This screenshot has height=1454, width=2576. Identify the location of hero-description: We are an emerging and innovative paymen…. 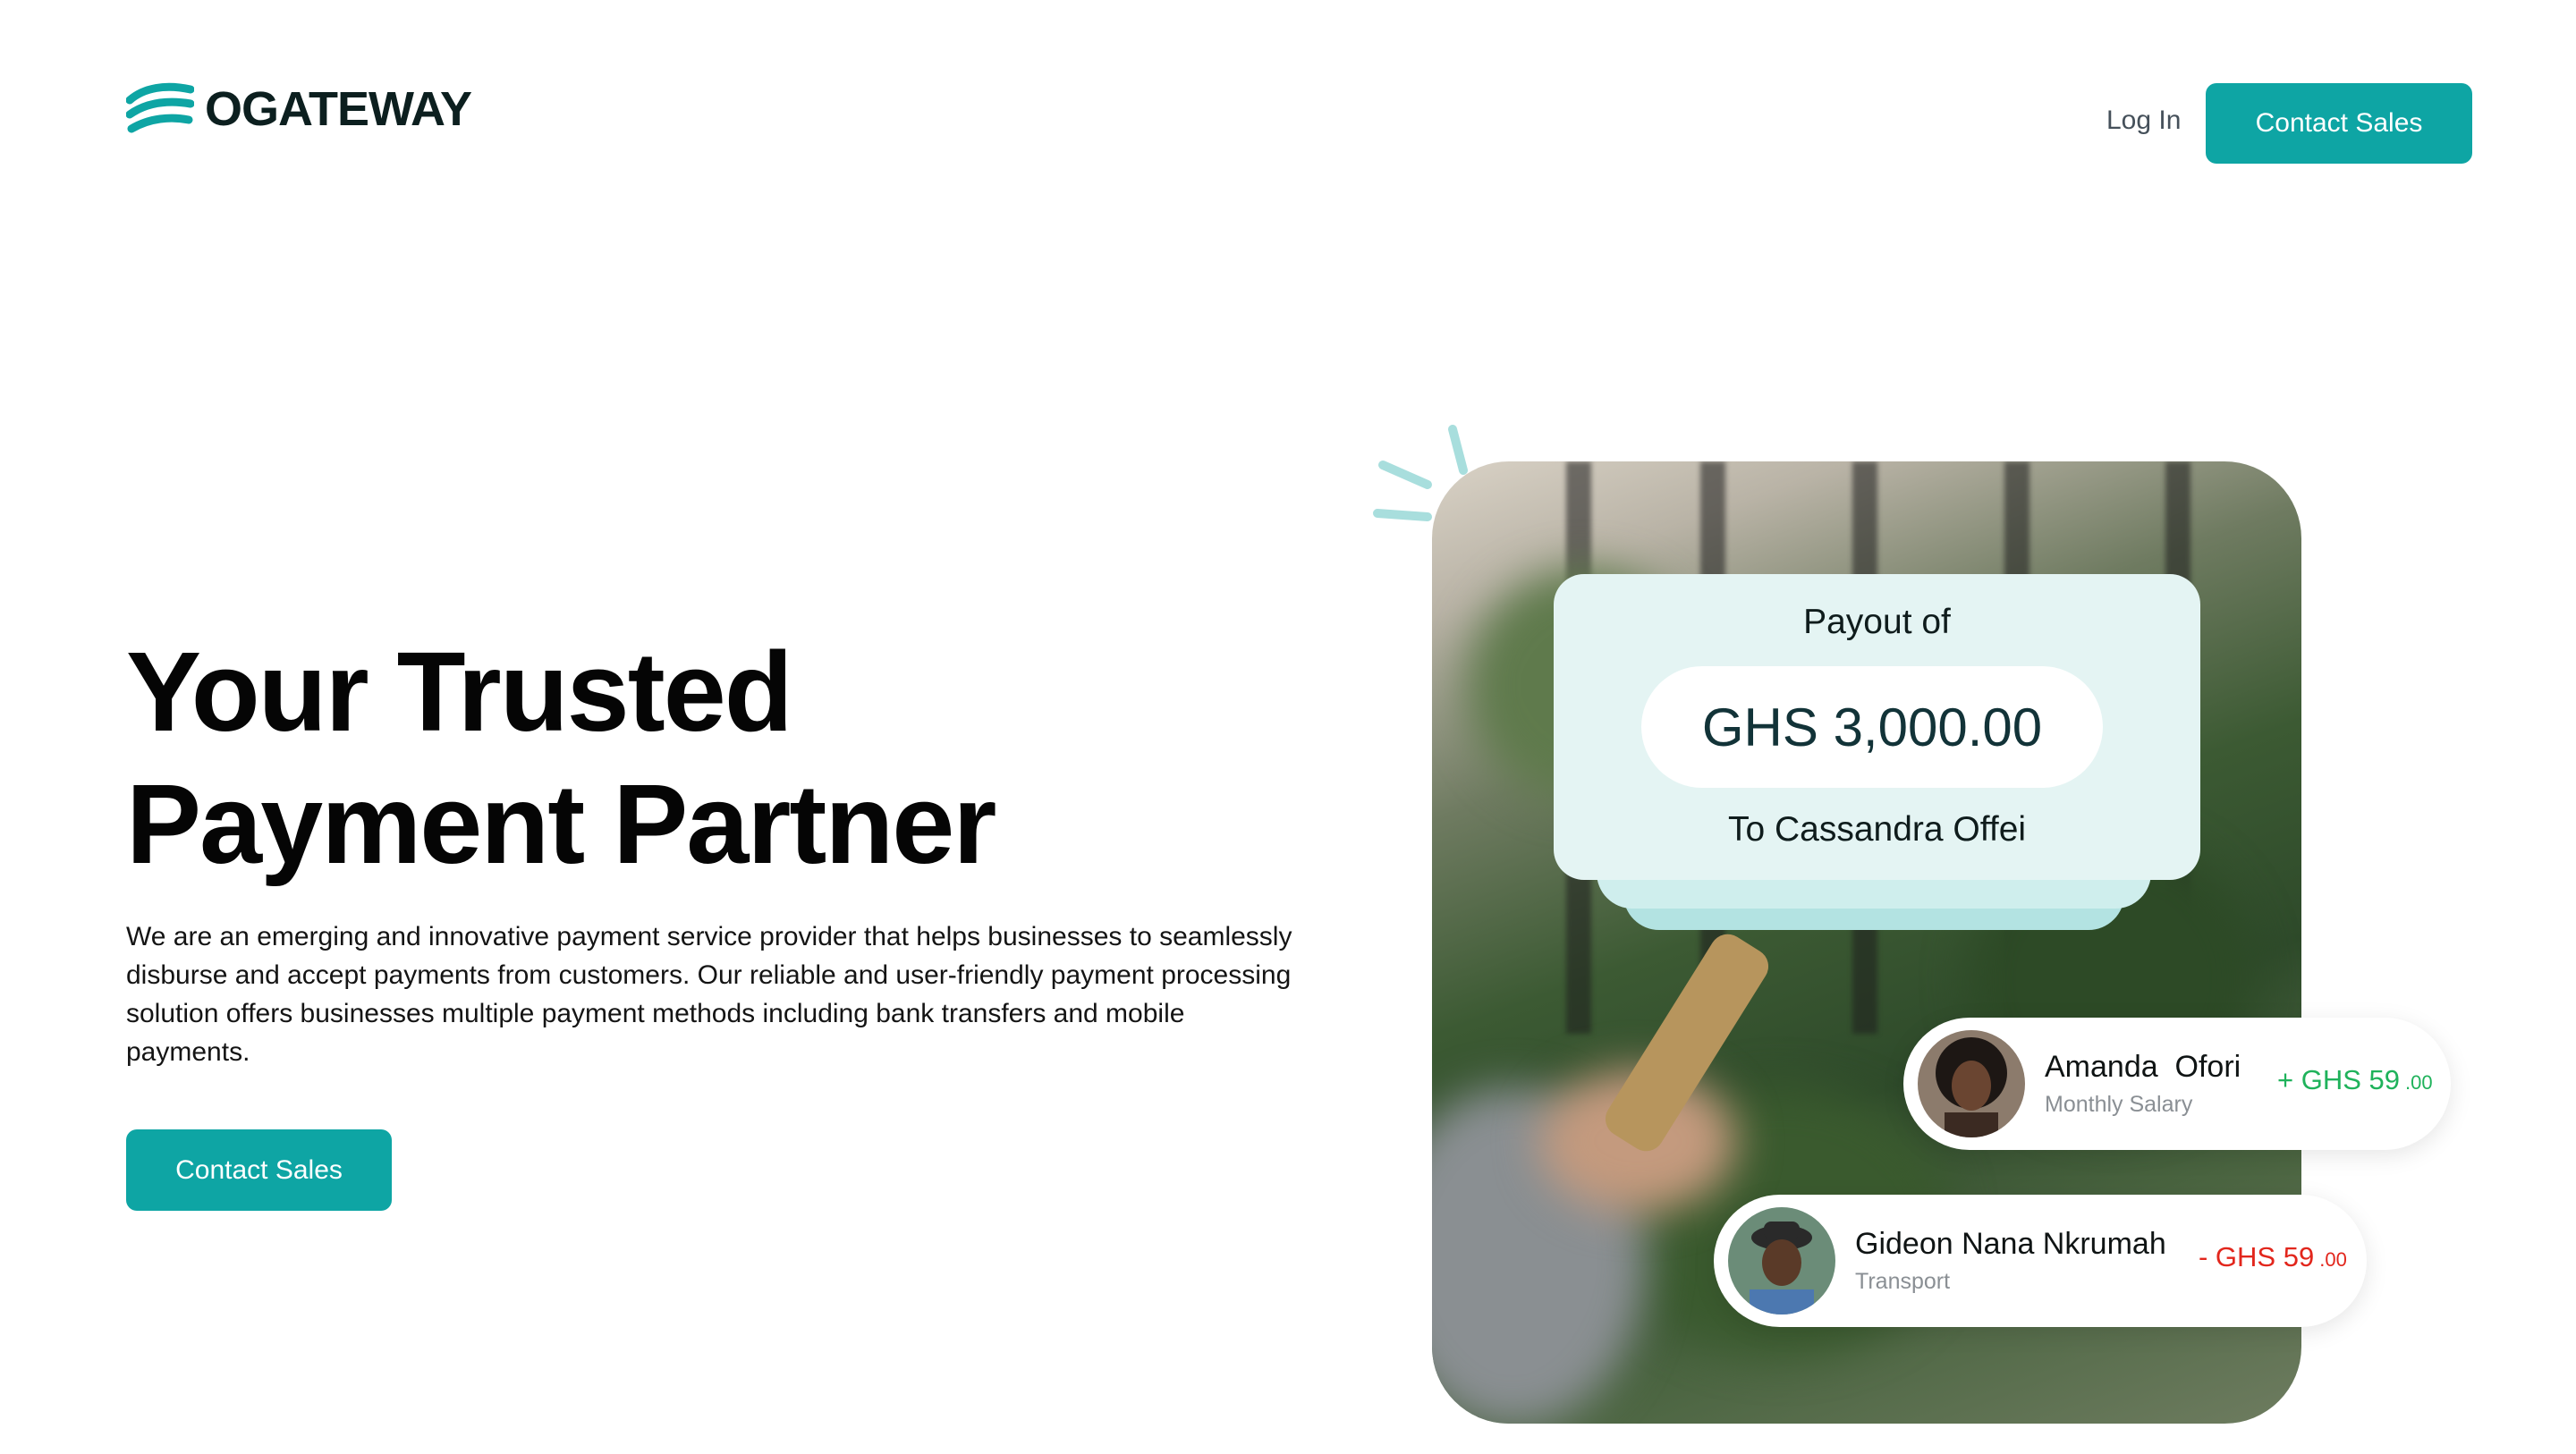
(709, 995).